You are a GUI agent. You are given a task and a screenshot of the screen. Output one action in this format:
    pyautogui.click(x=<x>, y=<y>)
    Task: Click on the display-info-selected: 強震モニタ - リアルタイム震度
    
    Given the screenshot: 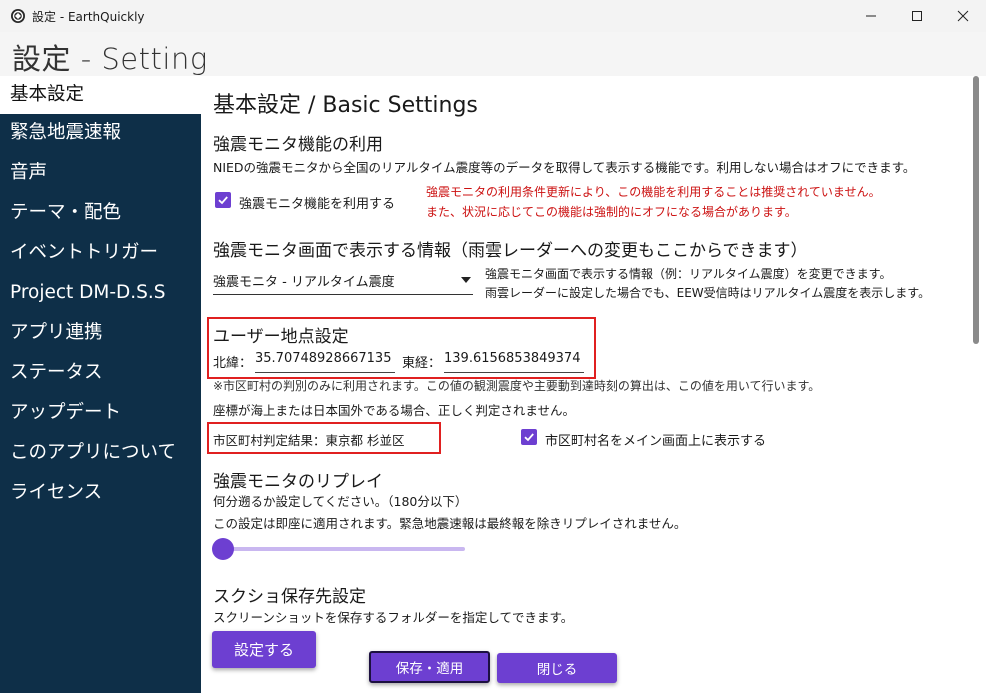 What is the action you would take?
    pyautogui.click(x=304, y=282)
    